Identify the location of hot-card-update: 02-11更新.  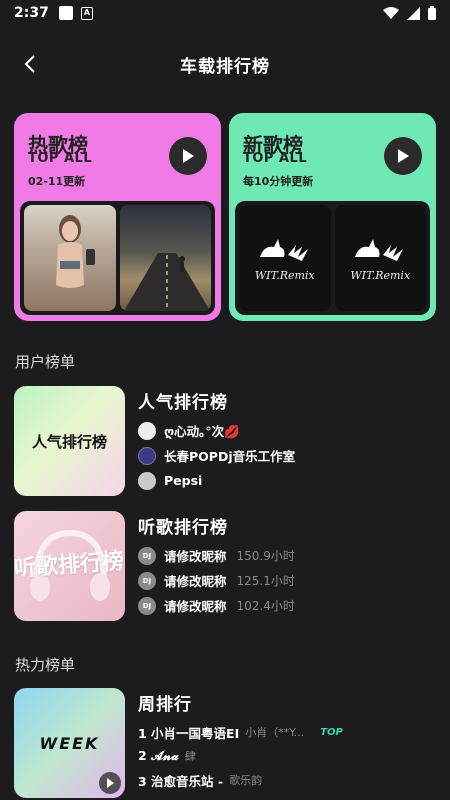
(57, 181).